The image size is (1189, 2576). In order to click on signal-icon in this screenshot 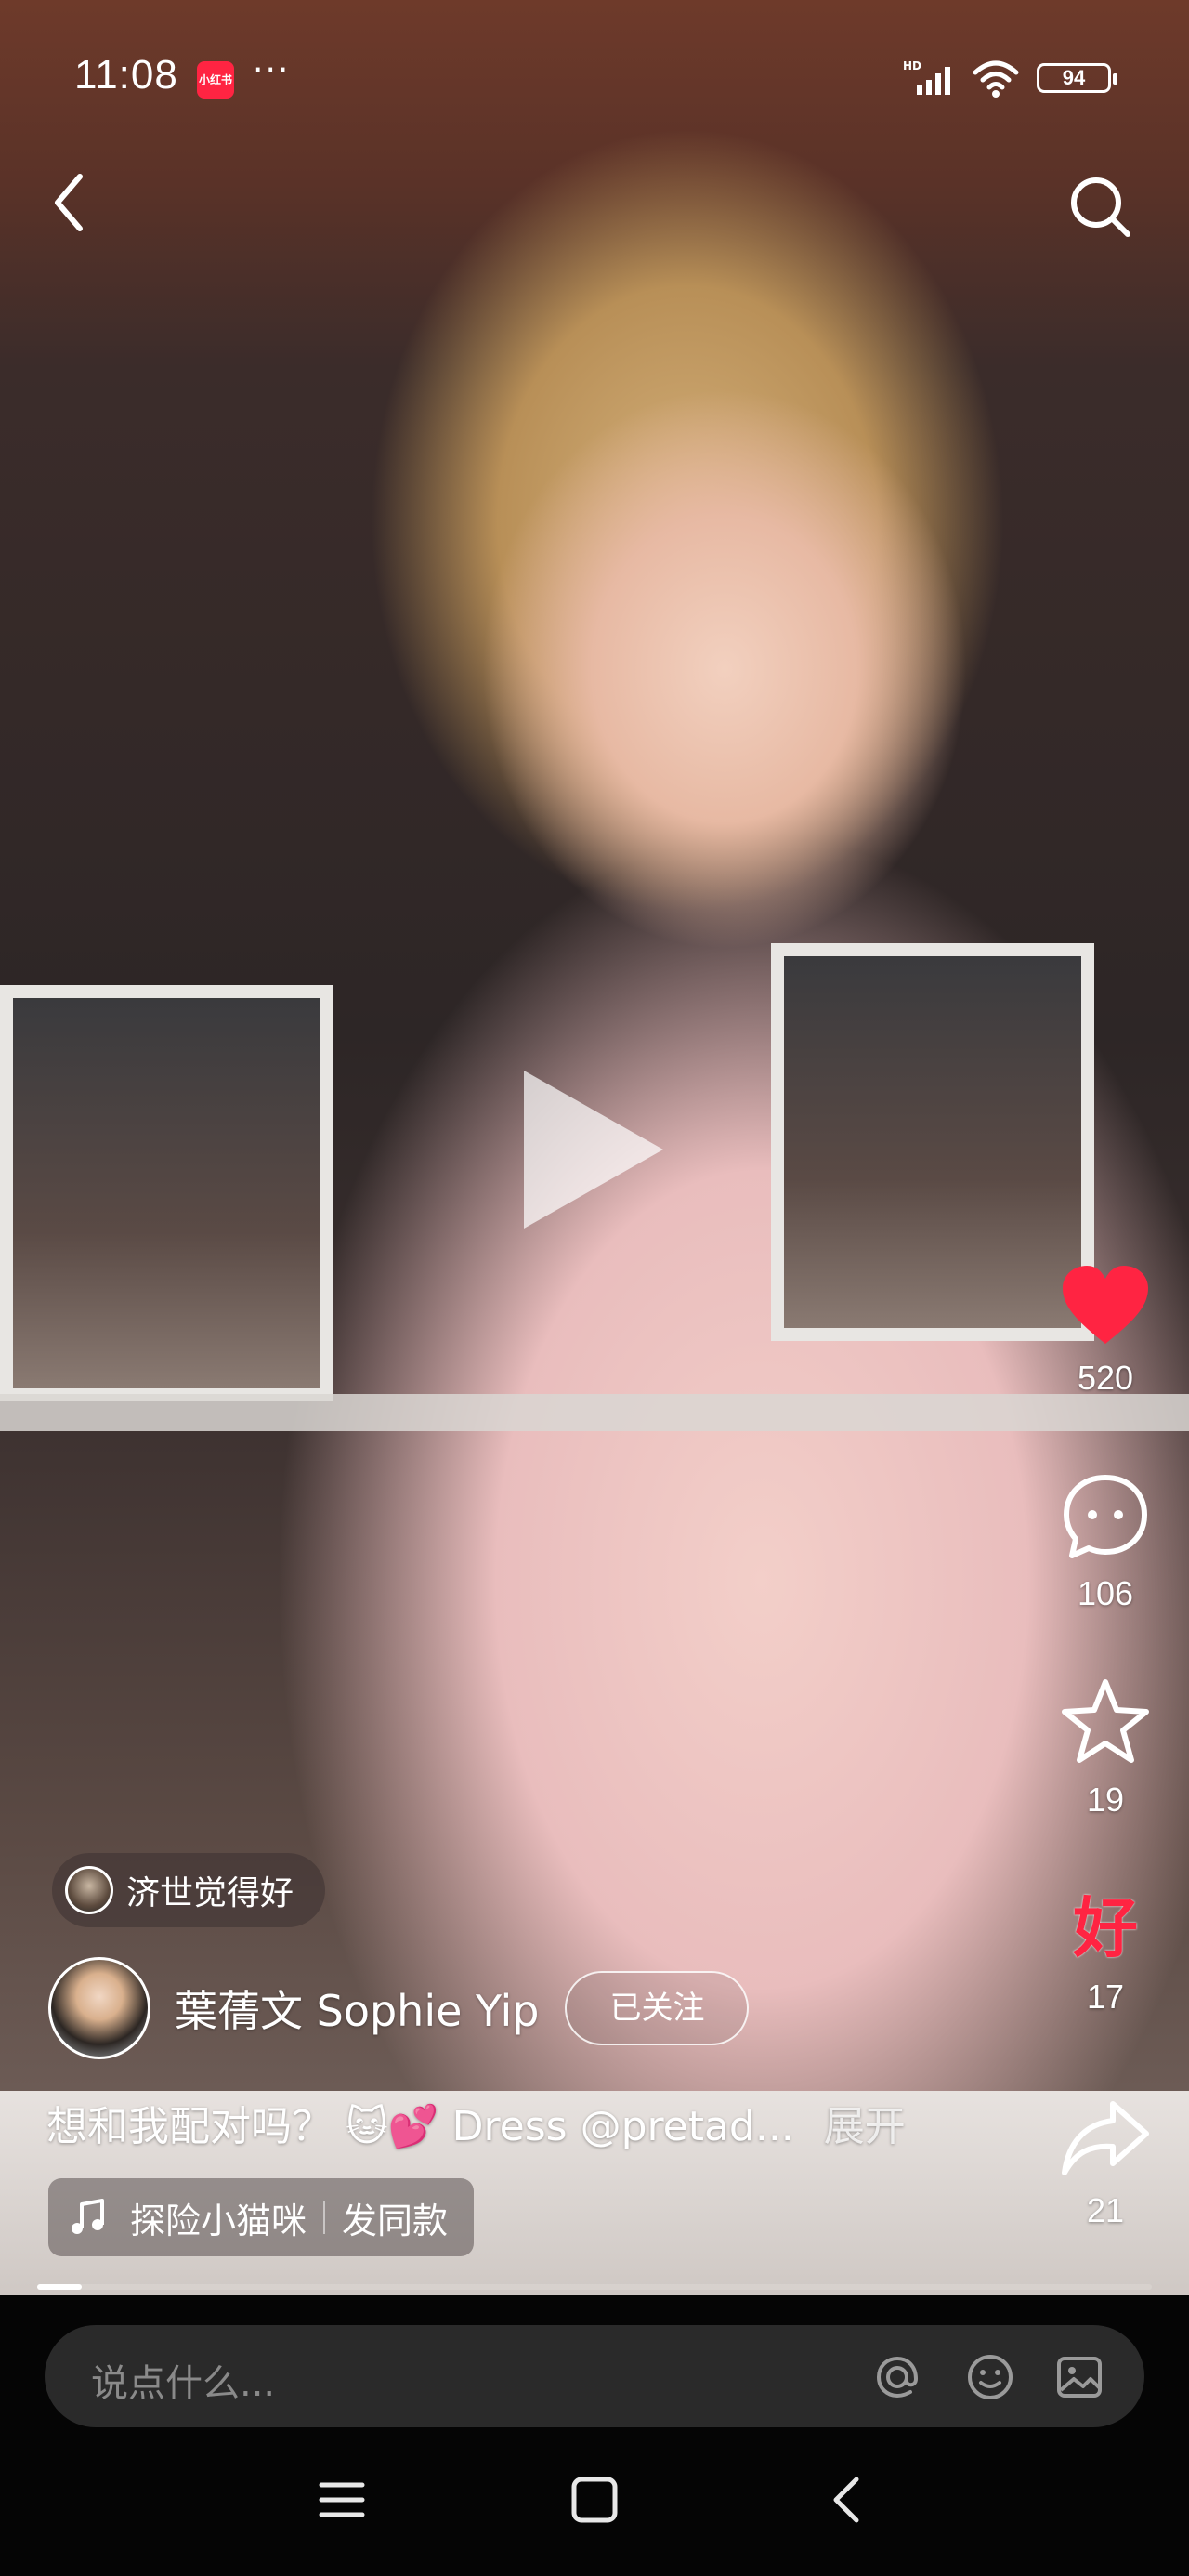, I will do `click(934, 81)`.